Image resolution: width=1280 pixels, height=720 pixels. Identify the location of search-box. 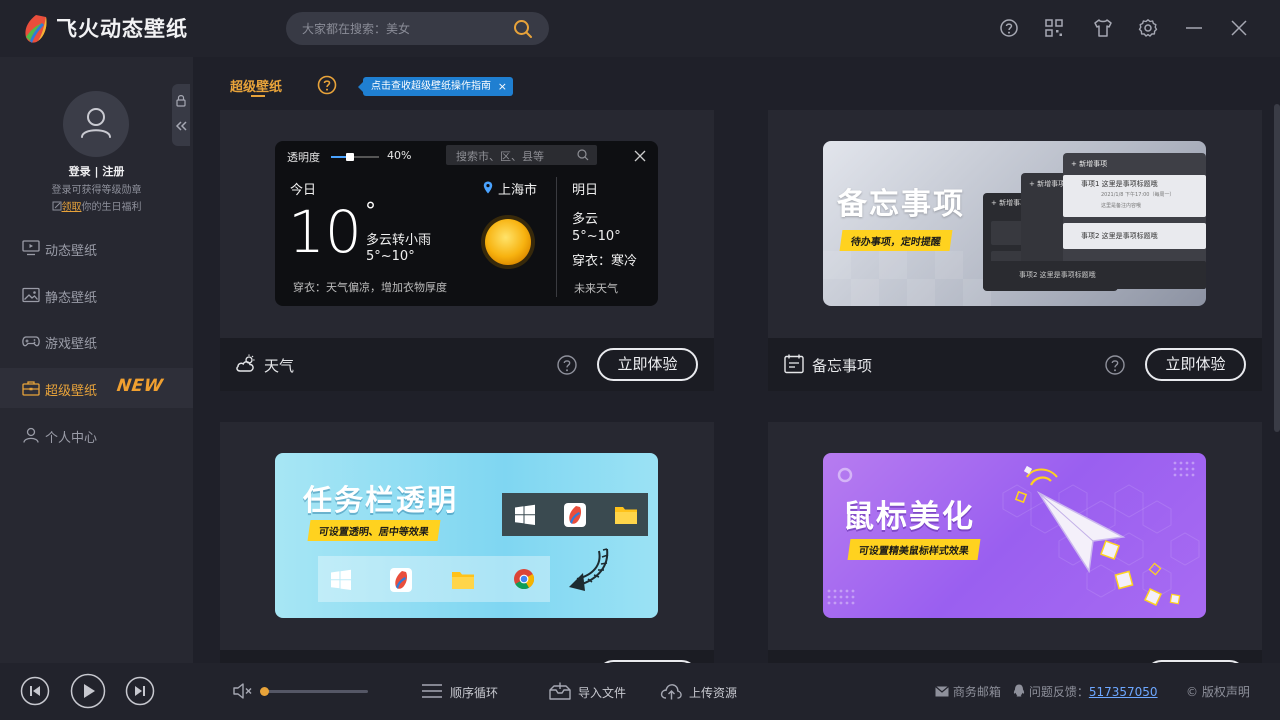
(417, 28).